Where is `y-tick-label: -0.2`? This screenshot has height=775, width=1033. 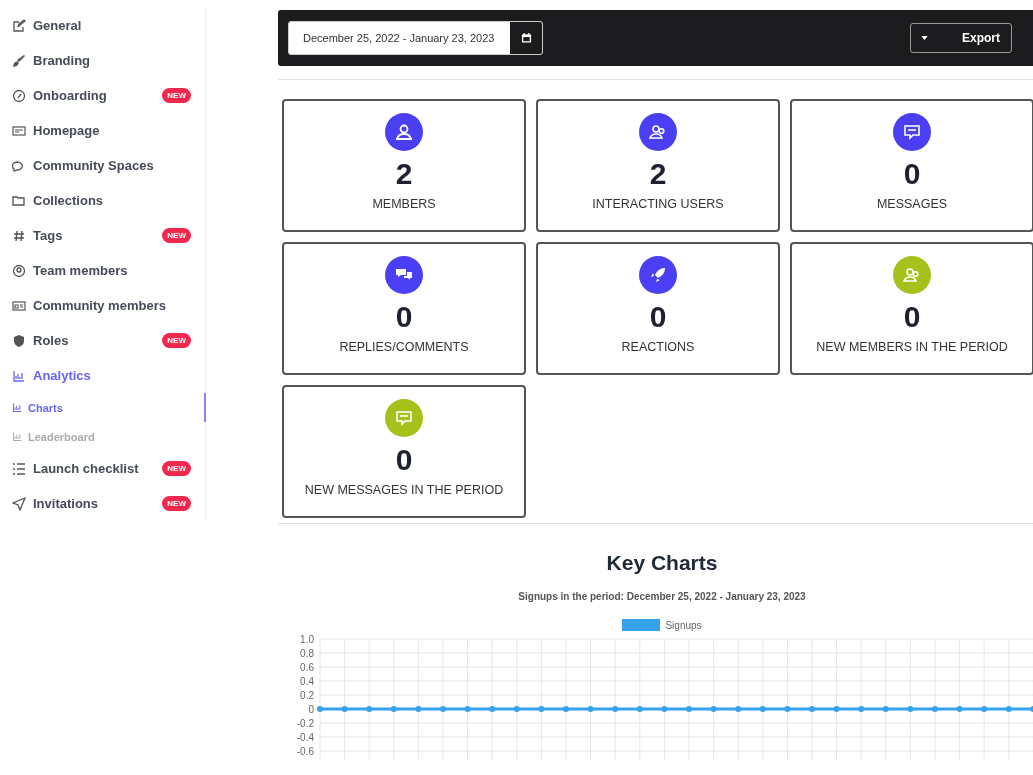
y-tick-label: -0.2 is located at coordinates (305, 723).